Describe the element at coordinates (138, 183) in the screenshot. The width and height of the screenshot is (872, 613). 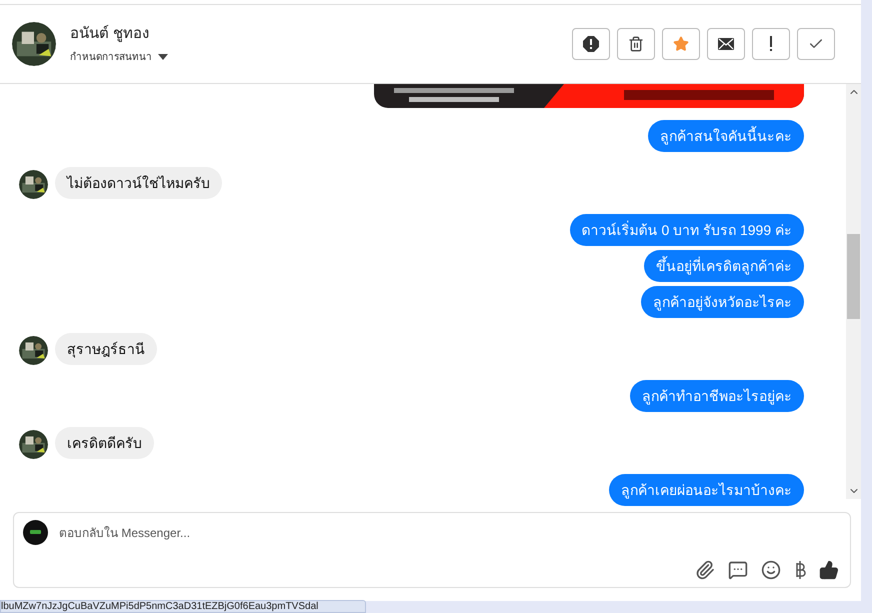
I see `message-bubble: ไม่ต้องดาวน์ใช่ไหมครับ` at that location.